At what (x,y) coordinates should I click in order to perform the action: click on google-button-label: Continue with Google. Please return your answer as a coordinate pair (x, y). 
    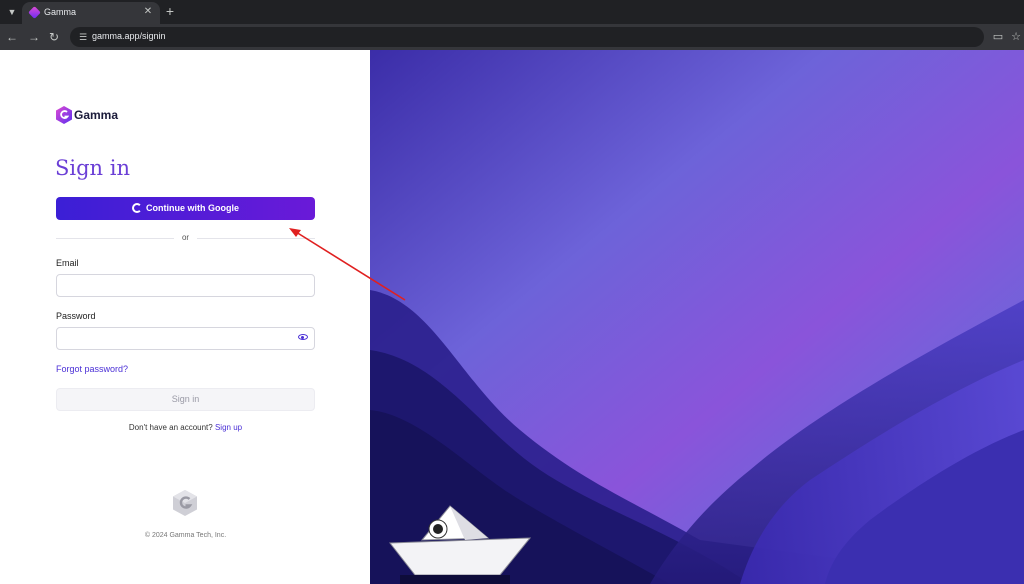
    Looking at the image, I should click on (192, 208).